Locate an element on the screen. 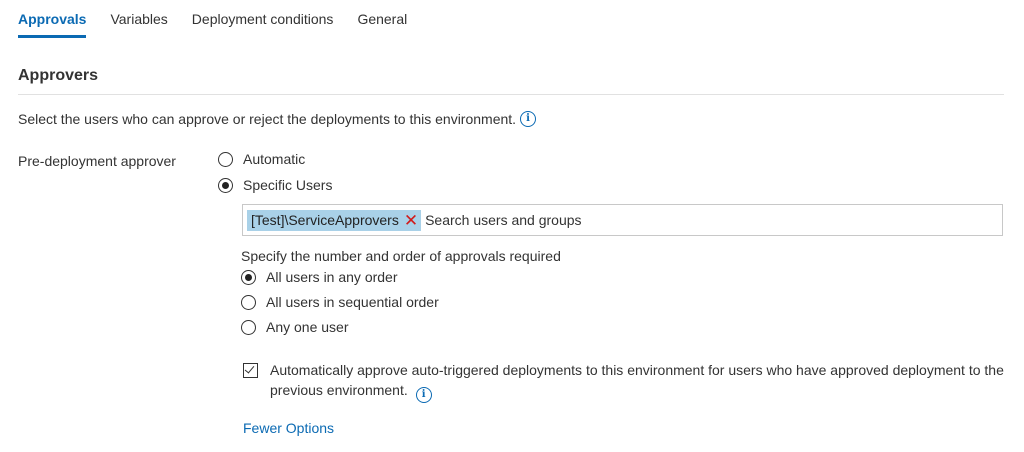  radio-automatic: Automatic is located at coordinates (261, 159).